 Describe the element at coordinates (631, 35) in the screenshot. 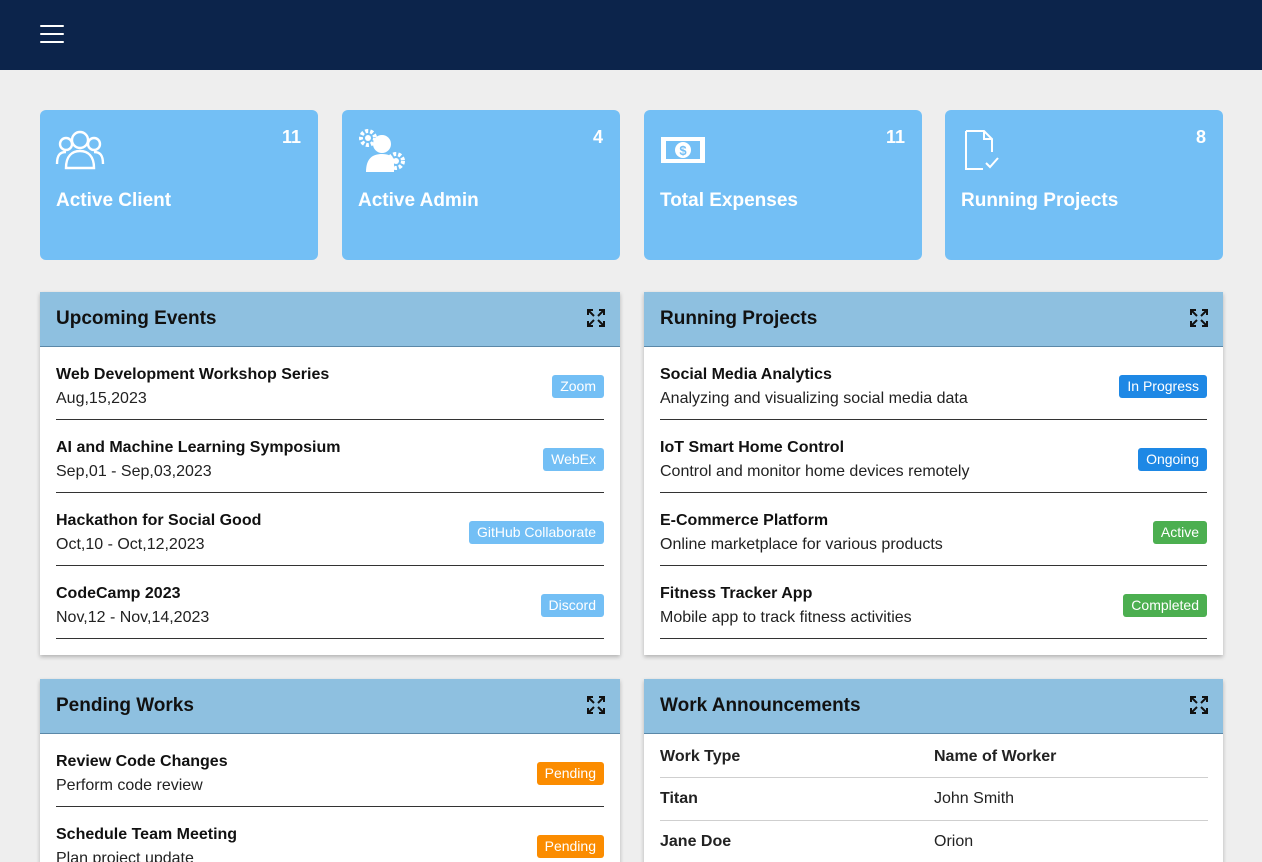

I see `top-navbar` at that location.